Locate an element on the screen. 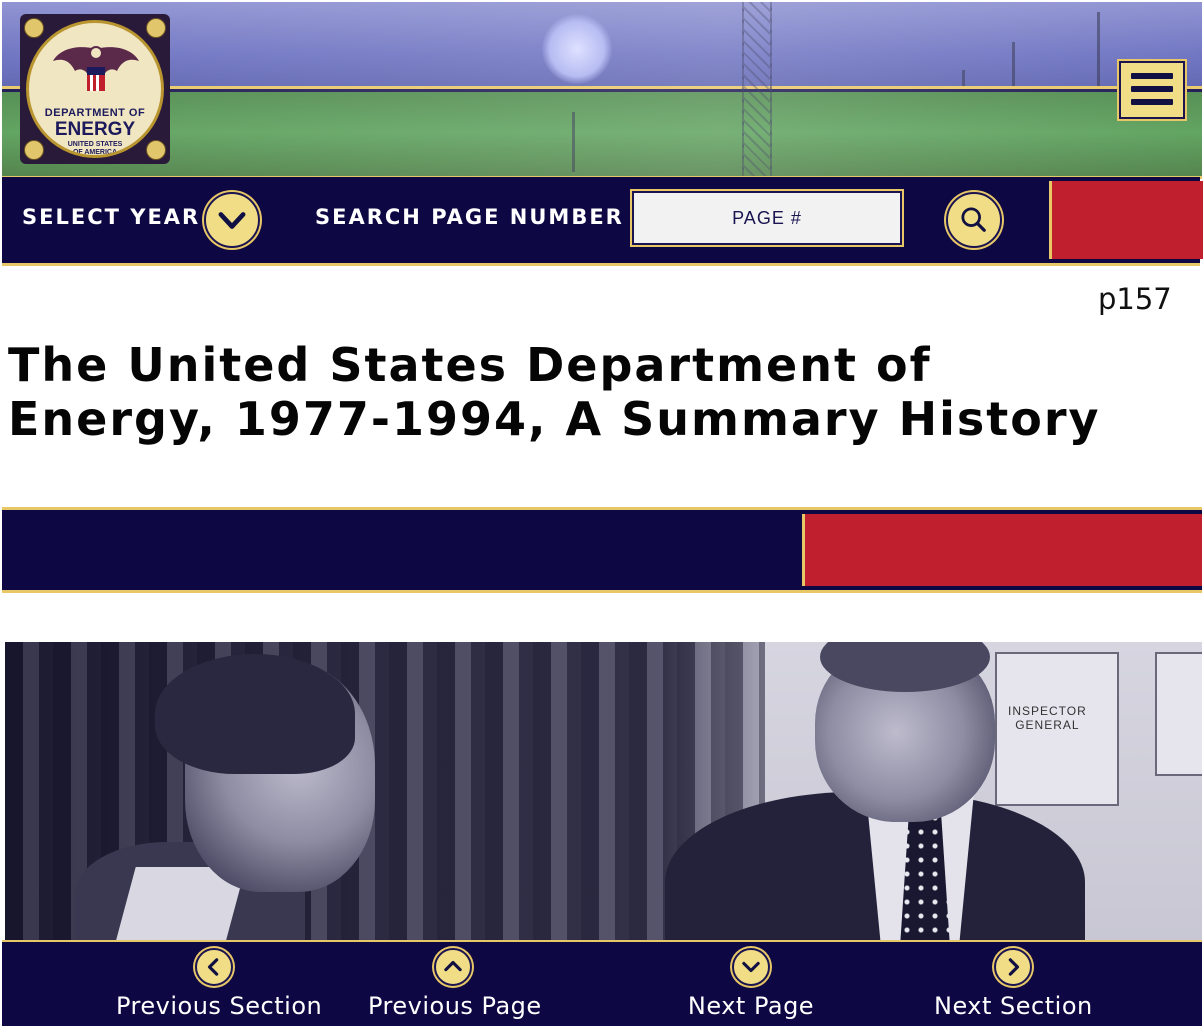  photo-sign-line2: GENERAL is located at coordinates (1047, 725).